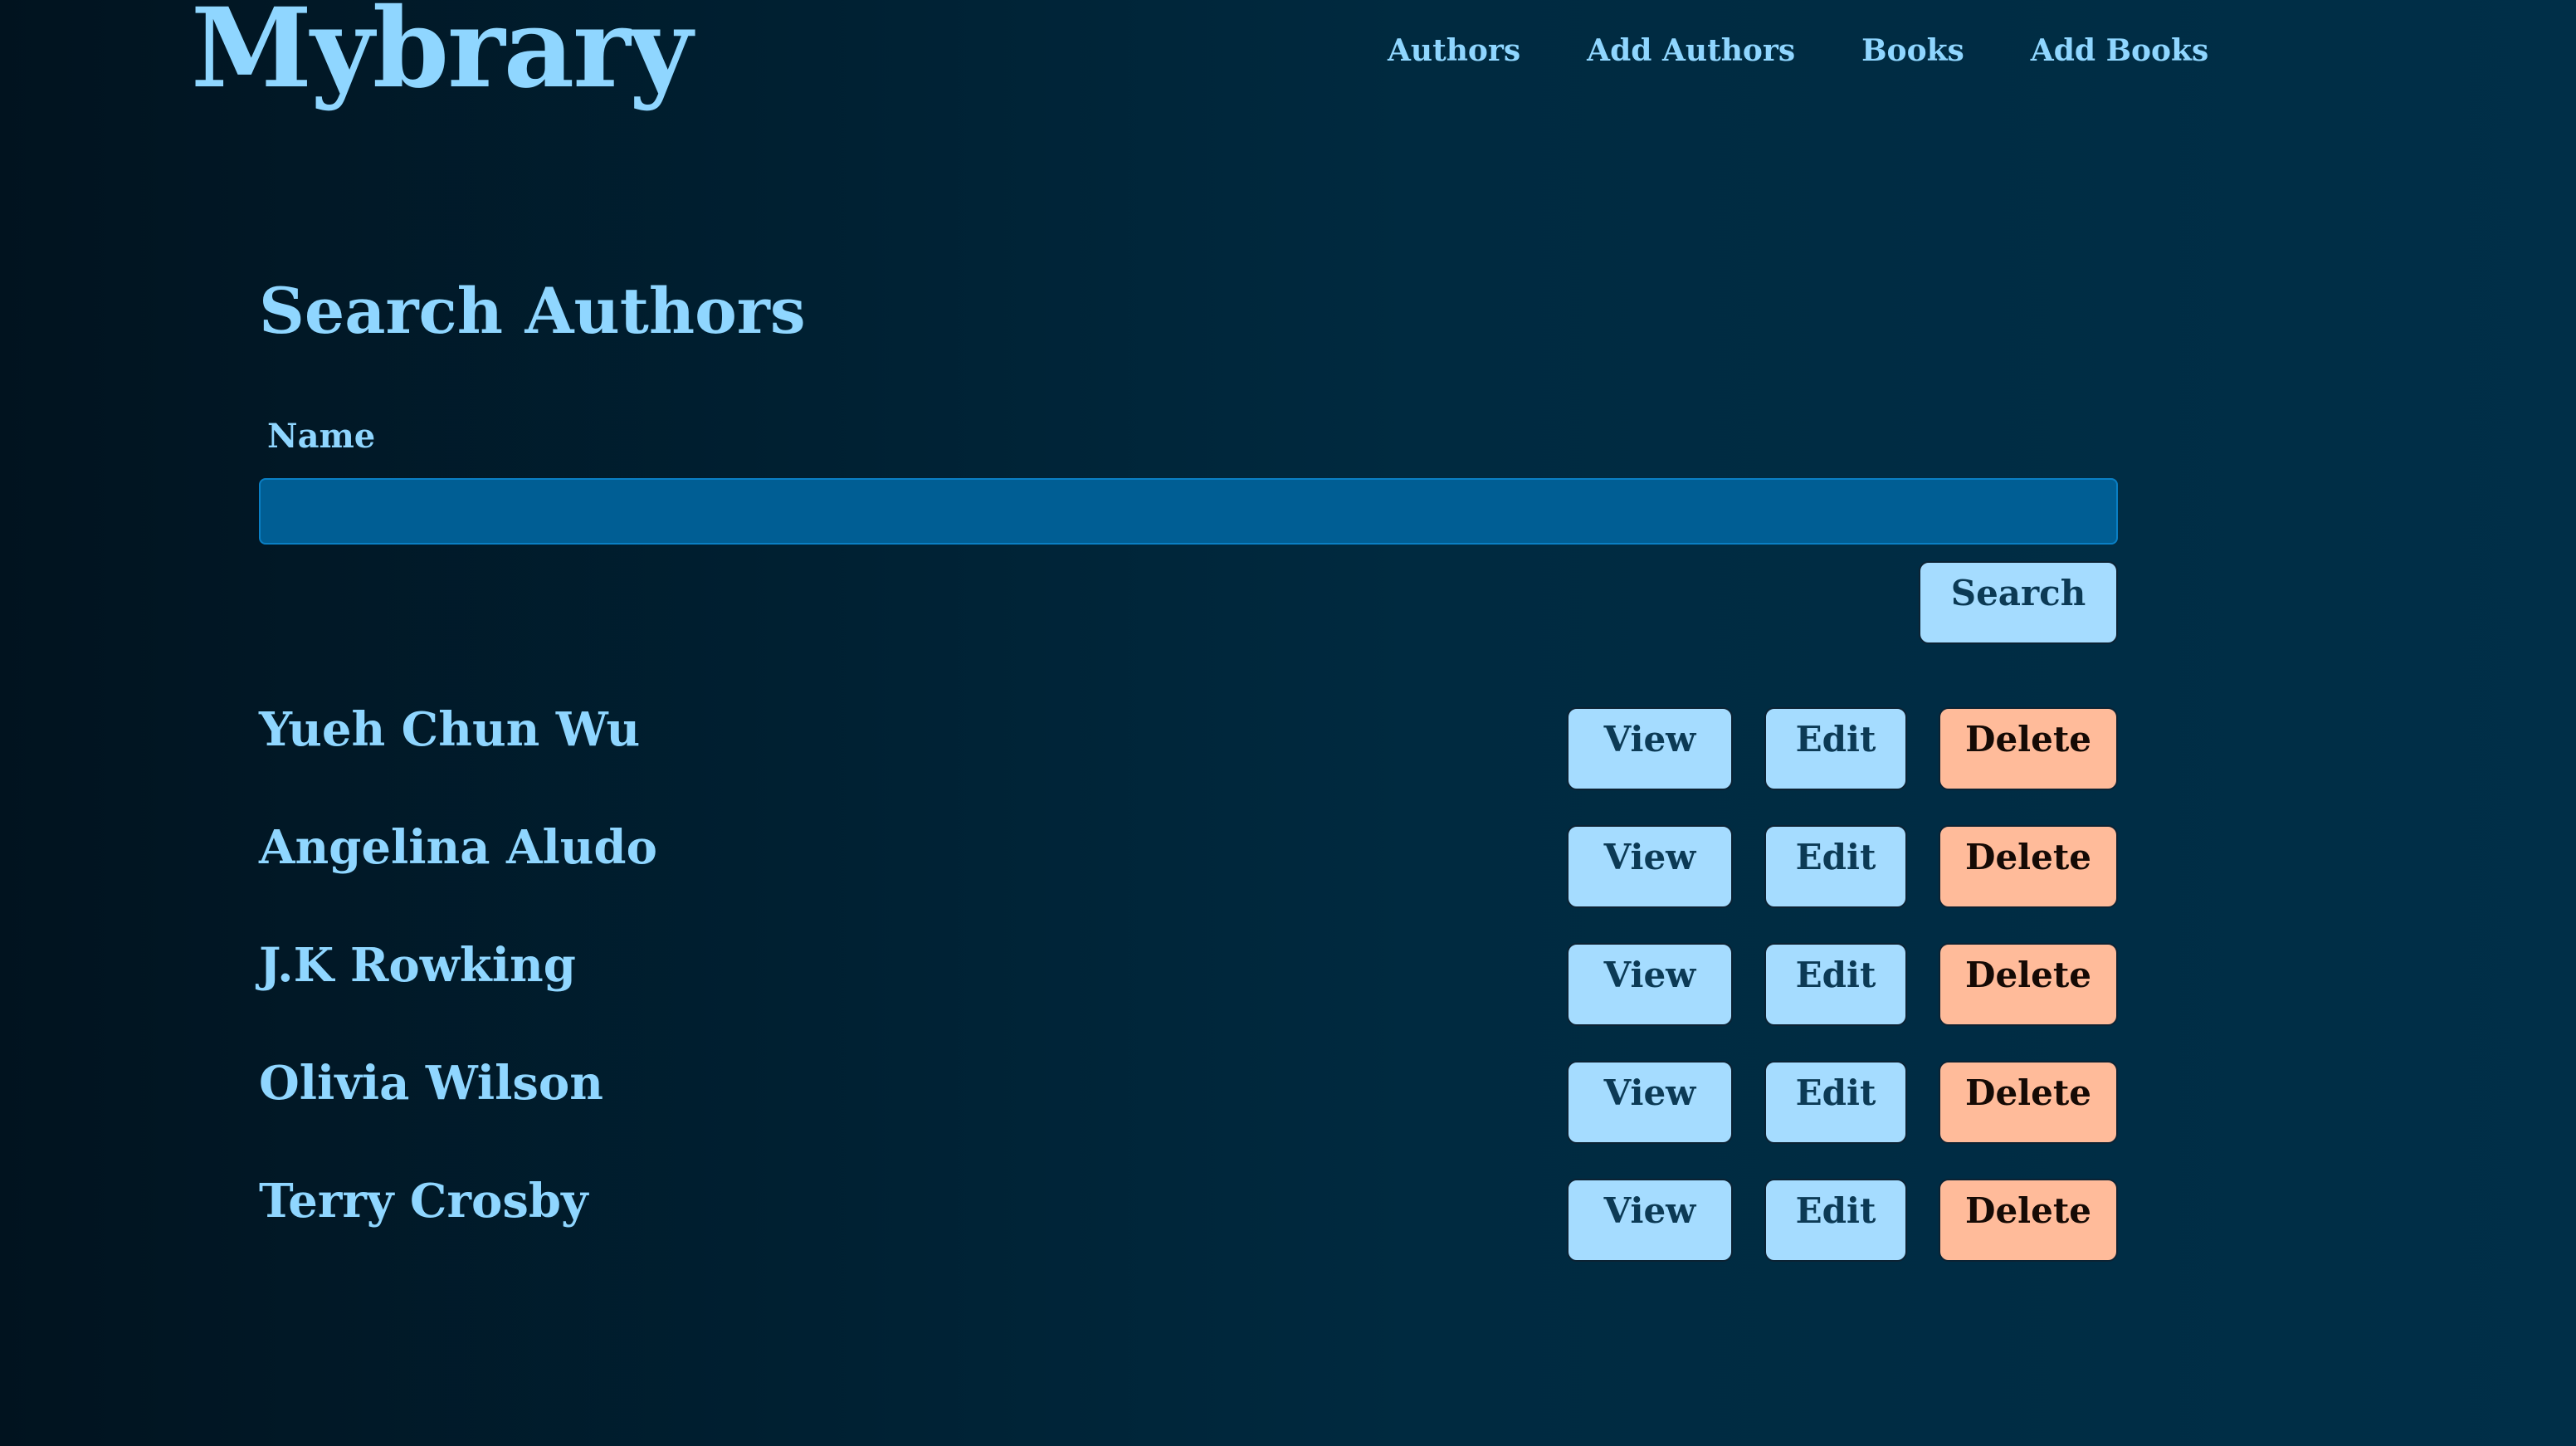 The width and height of the screenshot is (2576, 1446). Describe the element at coordinates (450, 729) in the screenshot. I see `author-name: Yueh Chun Wu` at that location.